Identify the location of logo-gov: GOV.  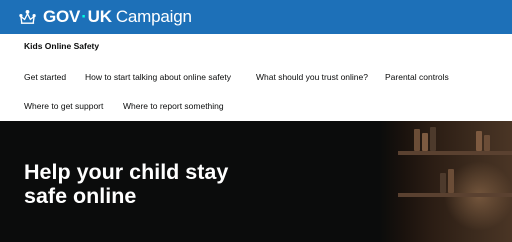
(62, 16).